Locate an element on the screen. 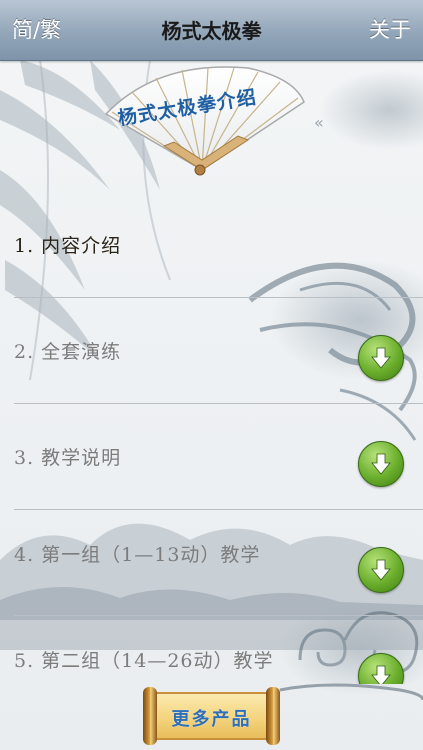  list-item-label: 1. 内容介绍 is located at coordinates (68, 246).